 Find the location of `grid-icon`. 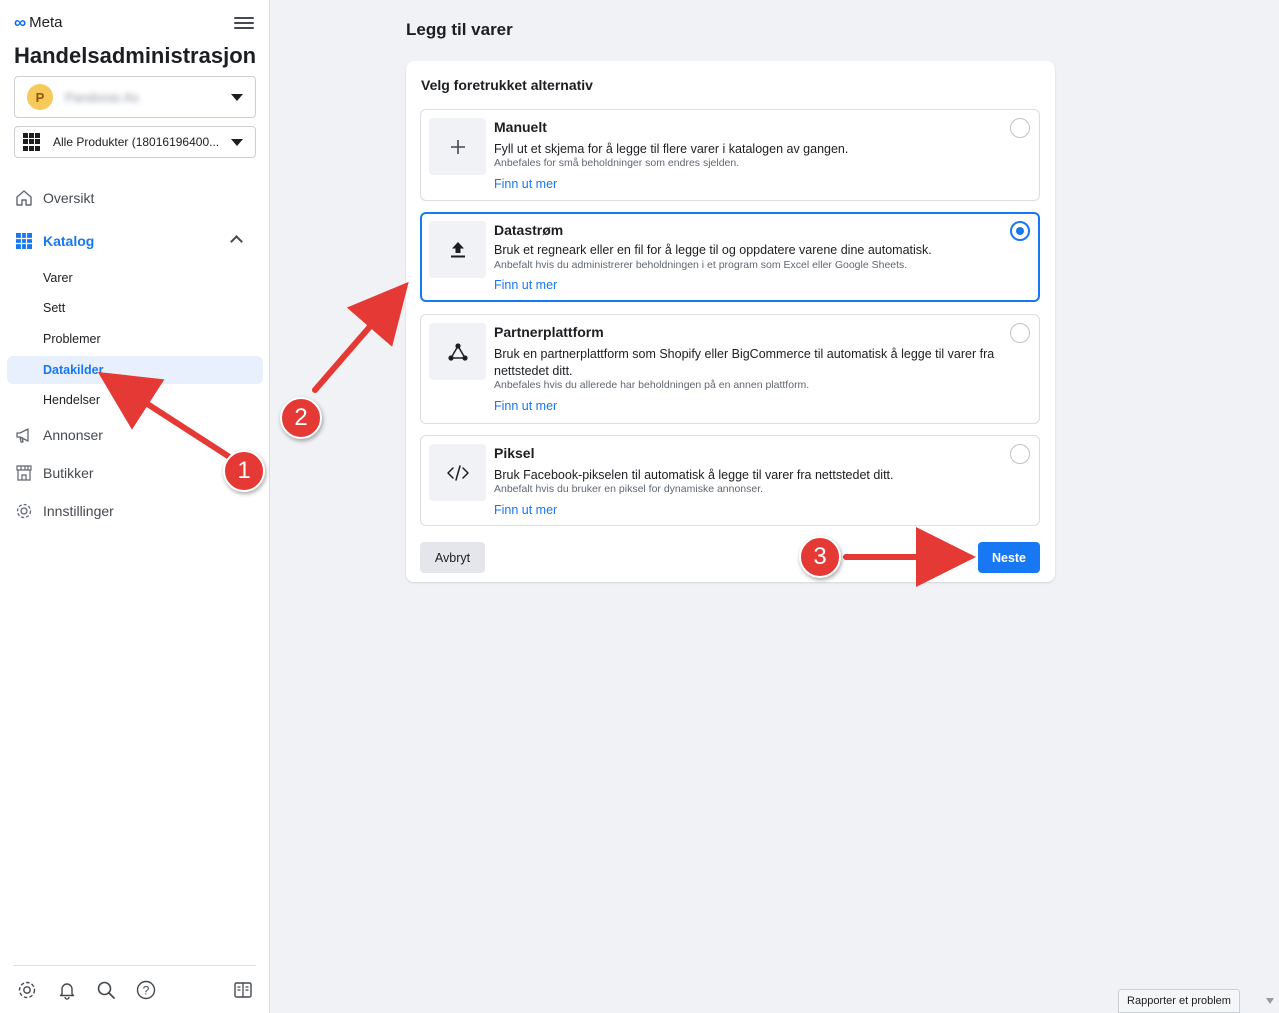

grid-icon is located at coordinates (32, 142).